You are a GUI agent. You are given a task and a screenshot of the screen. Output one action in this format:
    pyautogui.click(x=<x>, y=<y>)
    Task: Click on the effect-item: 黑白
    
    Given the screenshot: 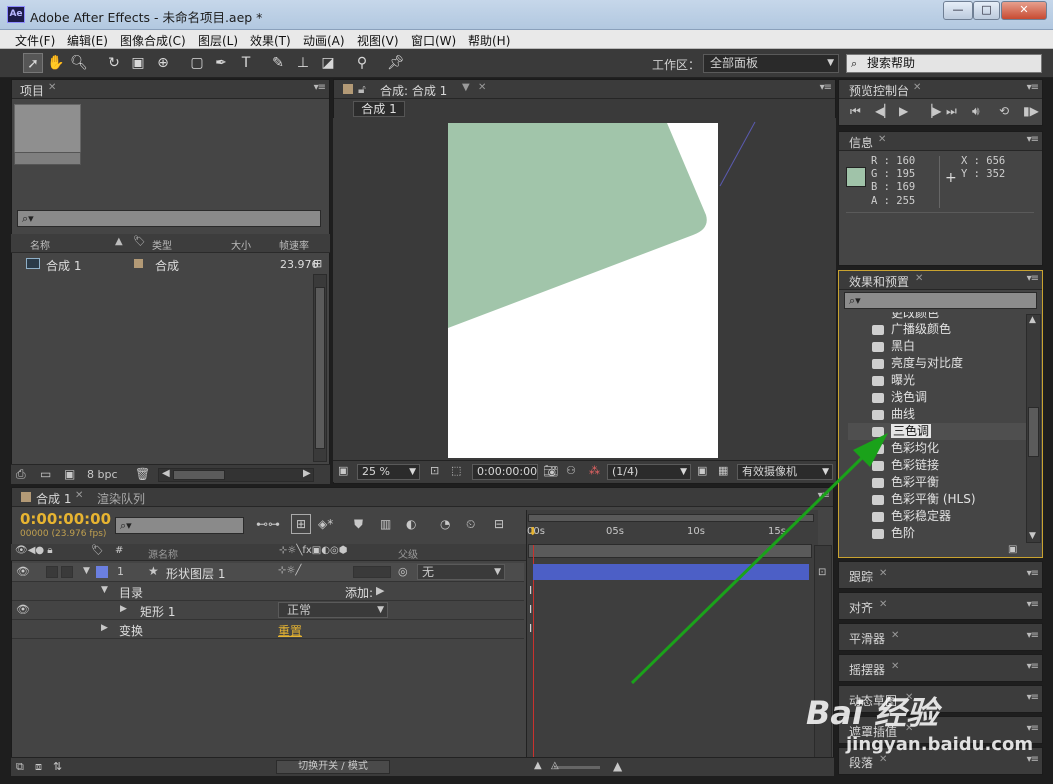 What is the action you would take?
    pyautogui.click(x=937, y=346)
    